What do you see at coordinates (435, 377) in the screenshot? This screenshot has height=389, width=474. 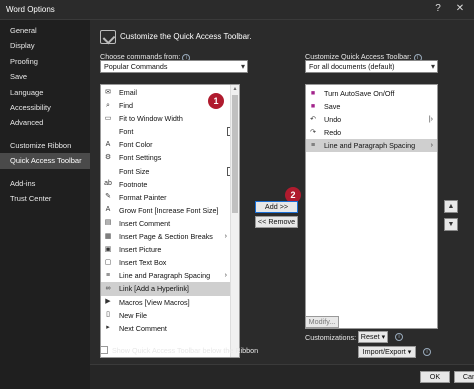 I see `ok-button: OK` at bounding box center [435, 377].